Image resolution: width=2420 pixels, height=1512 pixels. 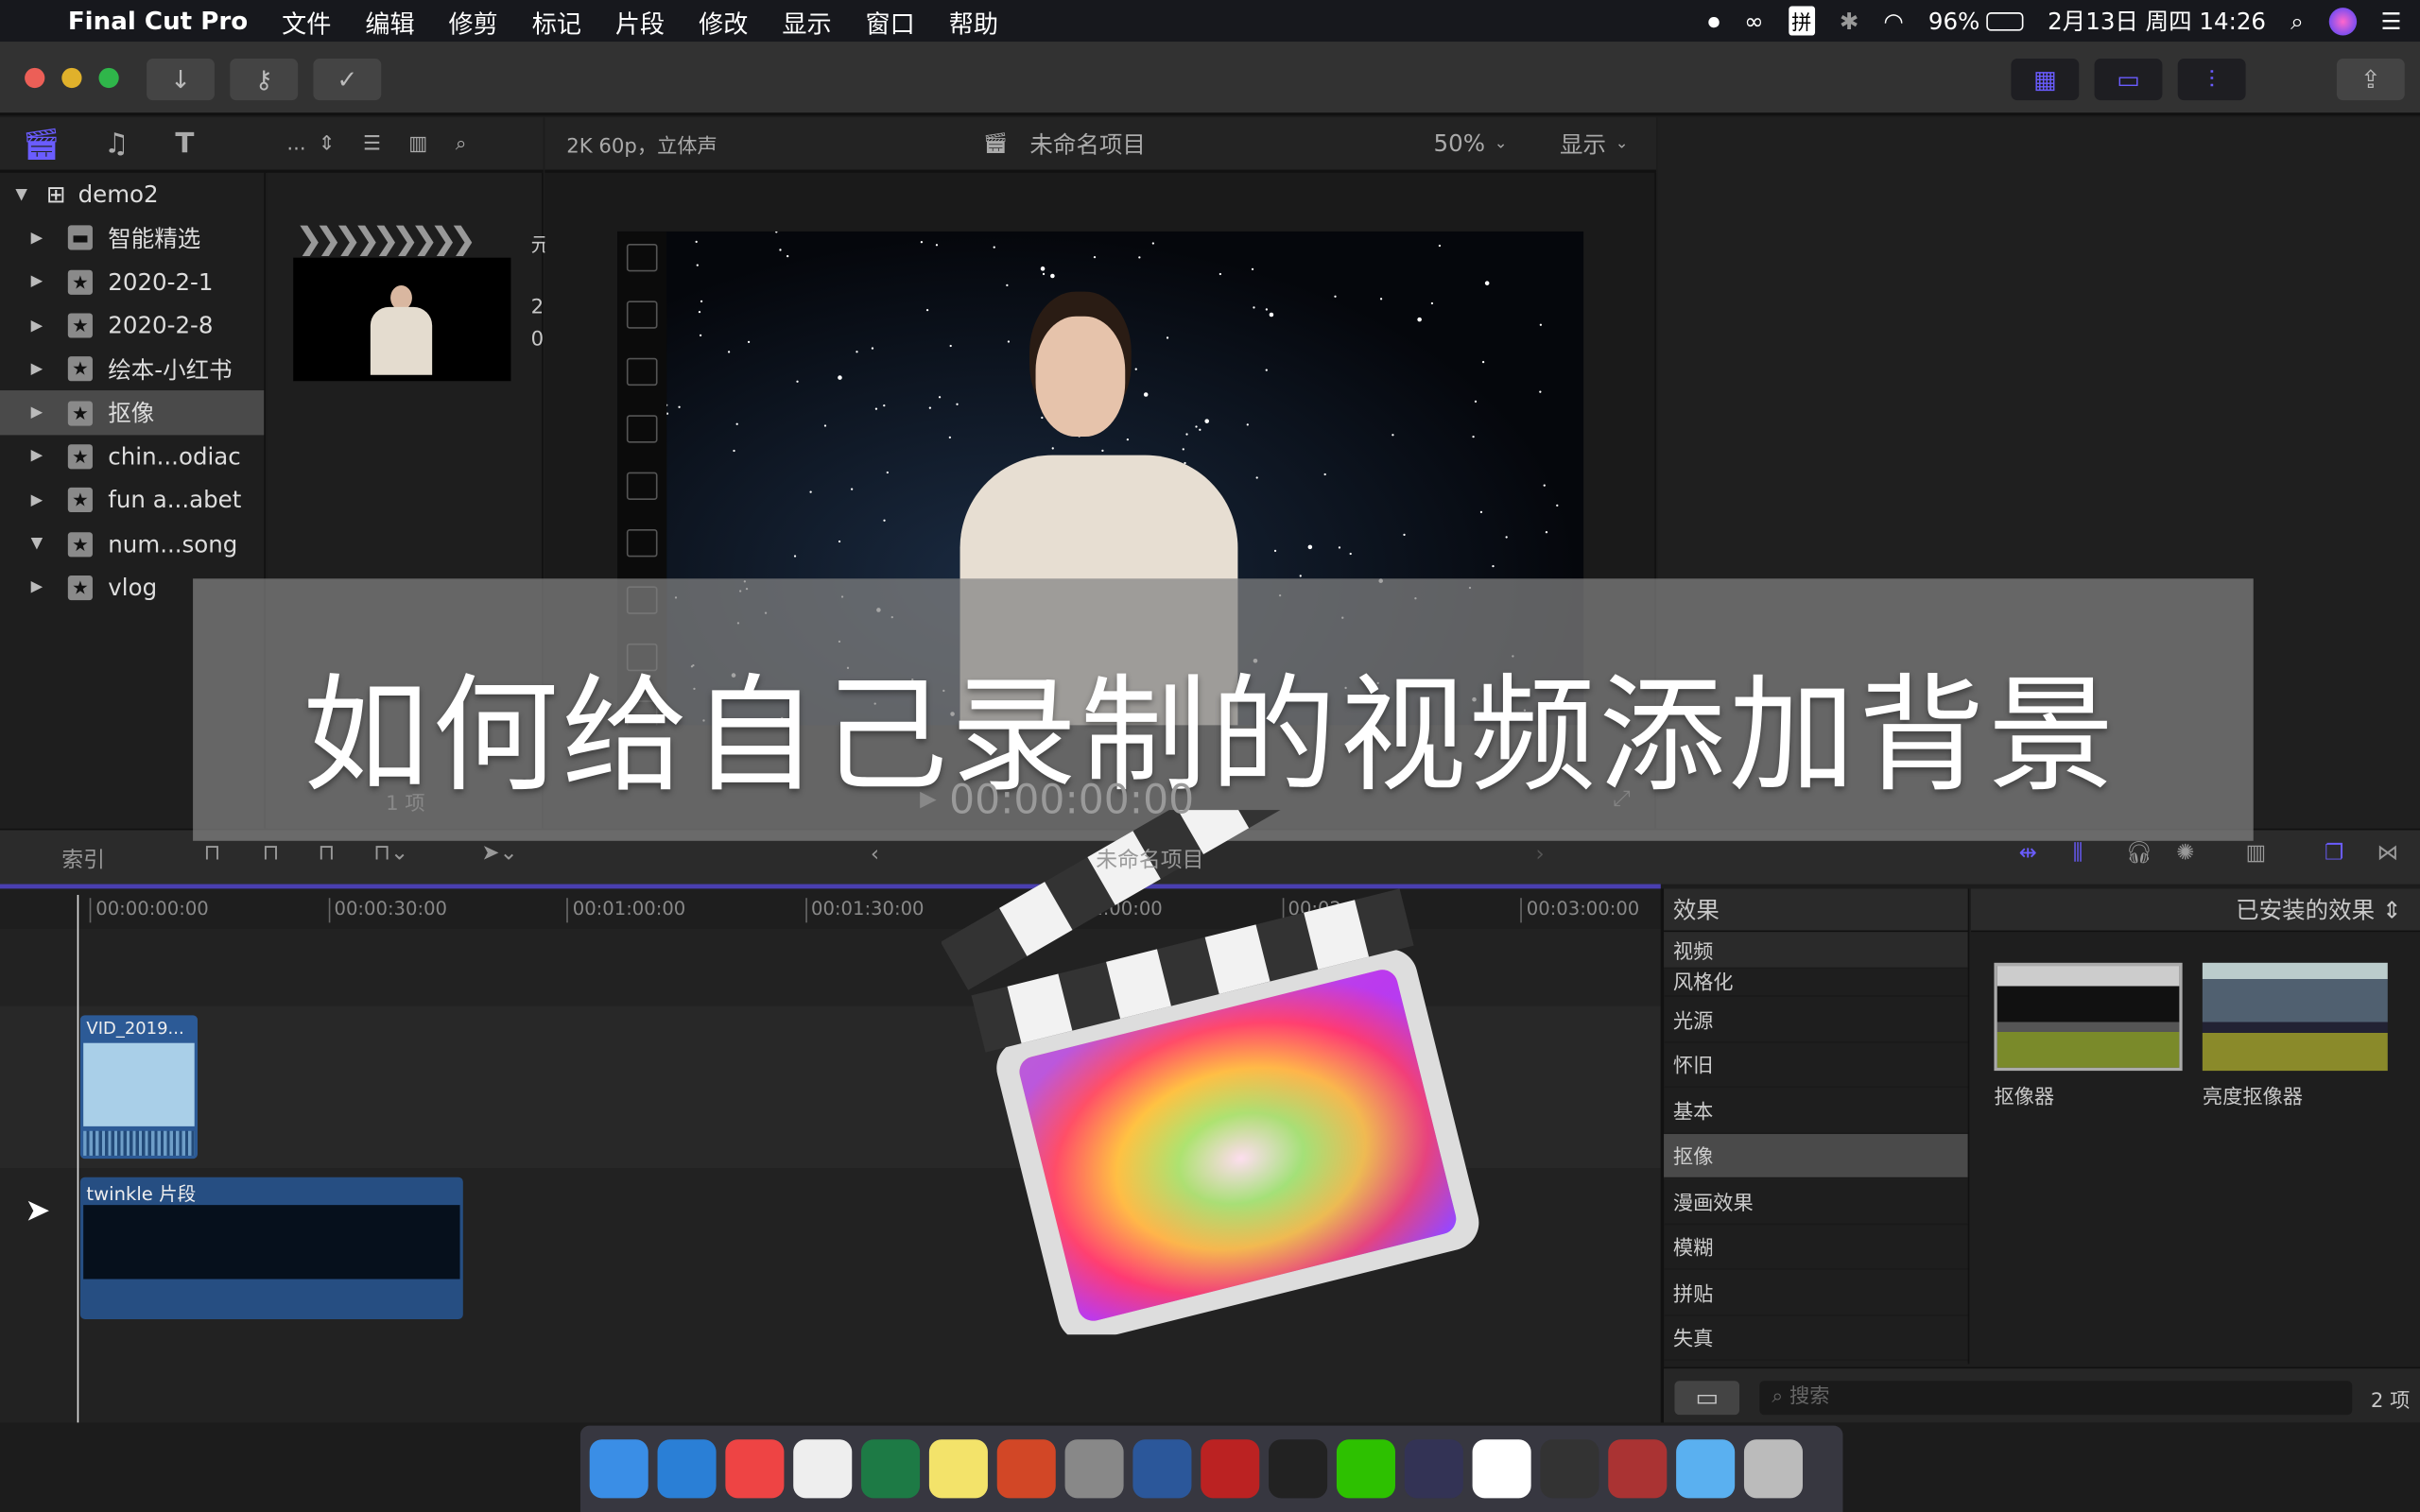 I want to click on photo-booth-icon, so click(x=1231, y=1469).